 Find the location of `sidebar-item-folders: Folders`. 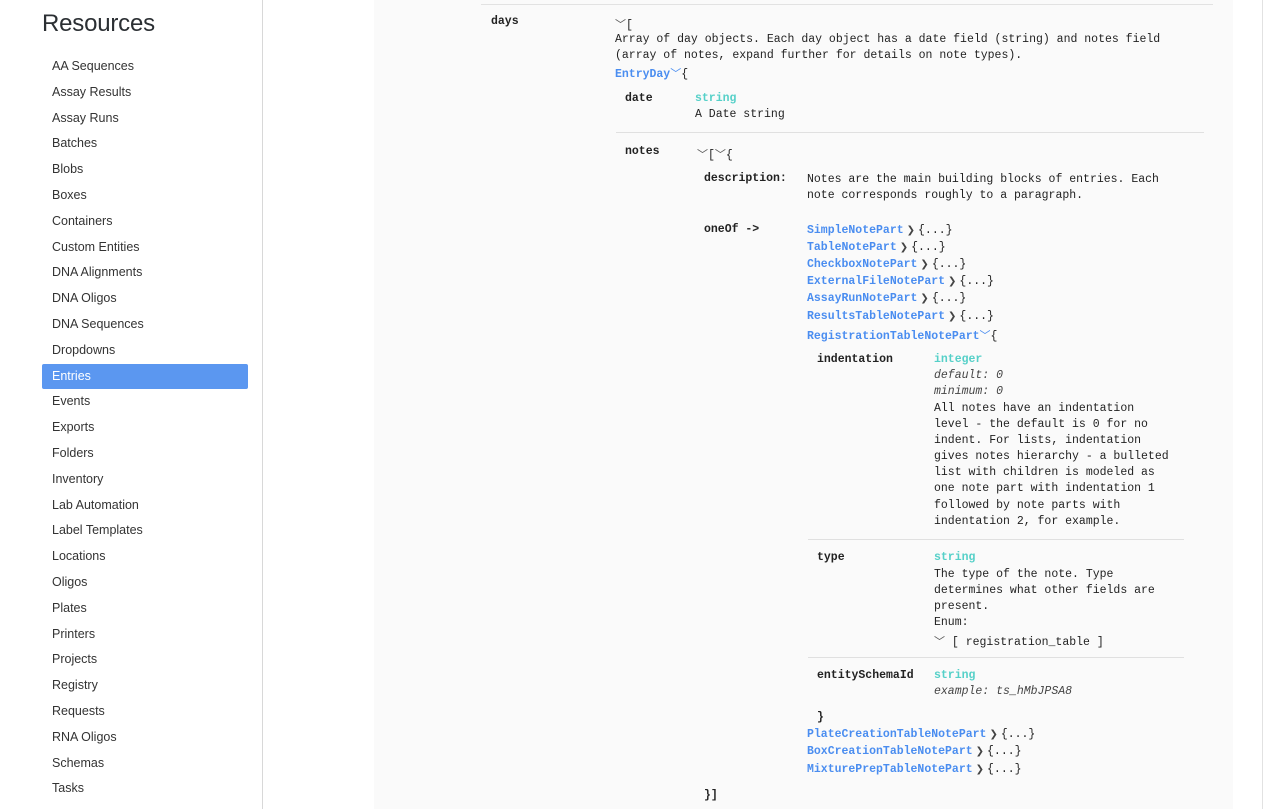

sidebar-item-folders: Folders is located at coordinates (145, 454).